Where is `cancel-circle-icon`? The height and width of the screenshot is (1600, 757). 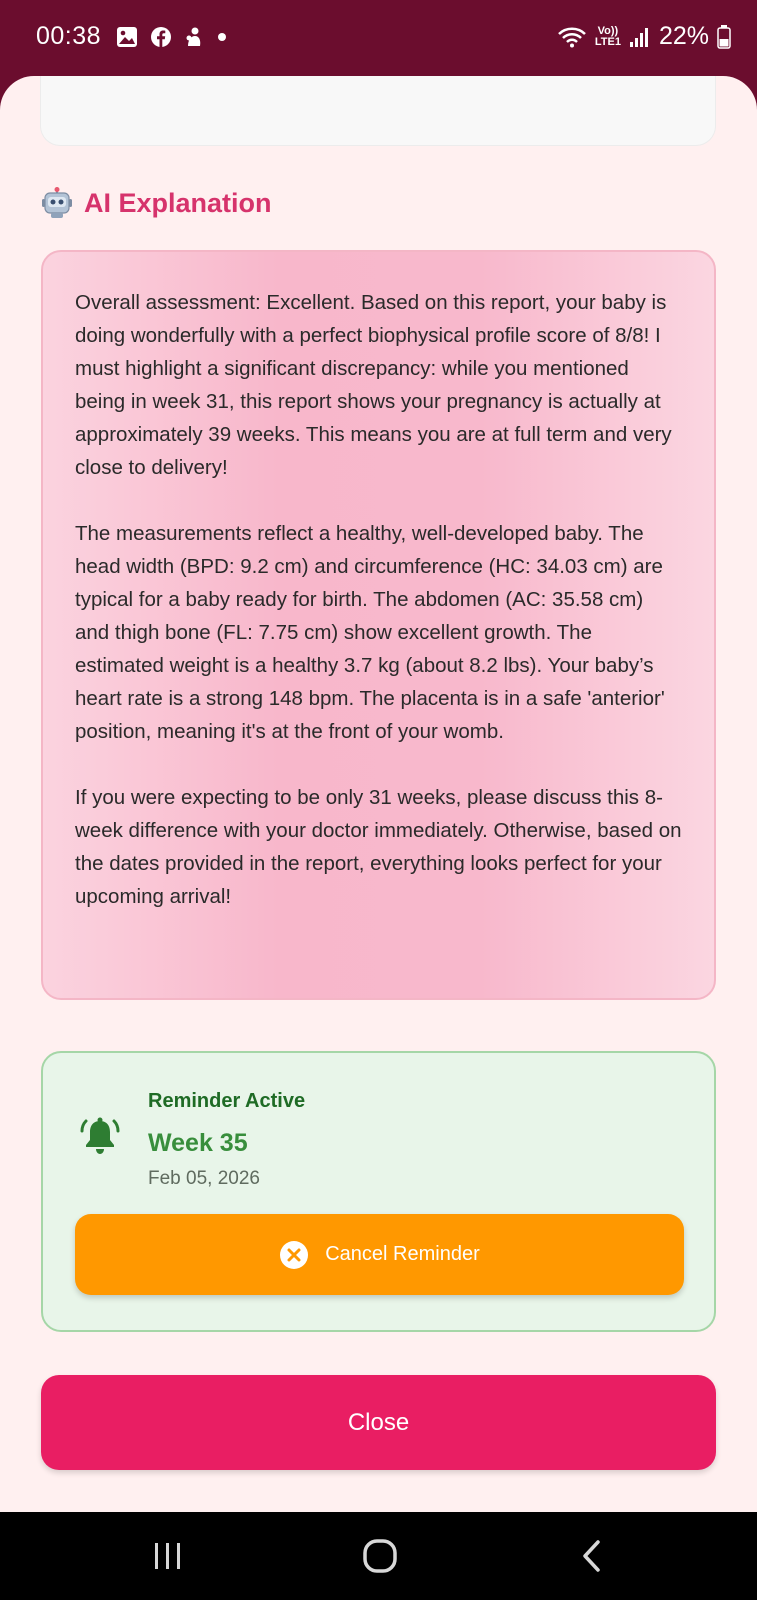
cancel-circle-icon is located at coordinates (294, 1254).